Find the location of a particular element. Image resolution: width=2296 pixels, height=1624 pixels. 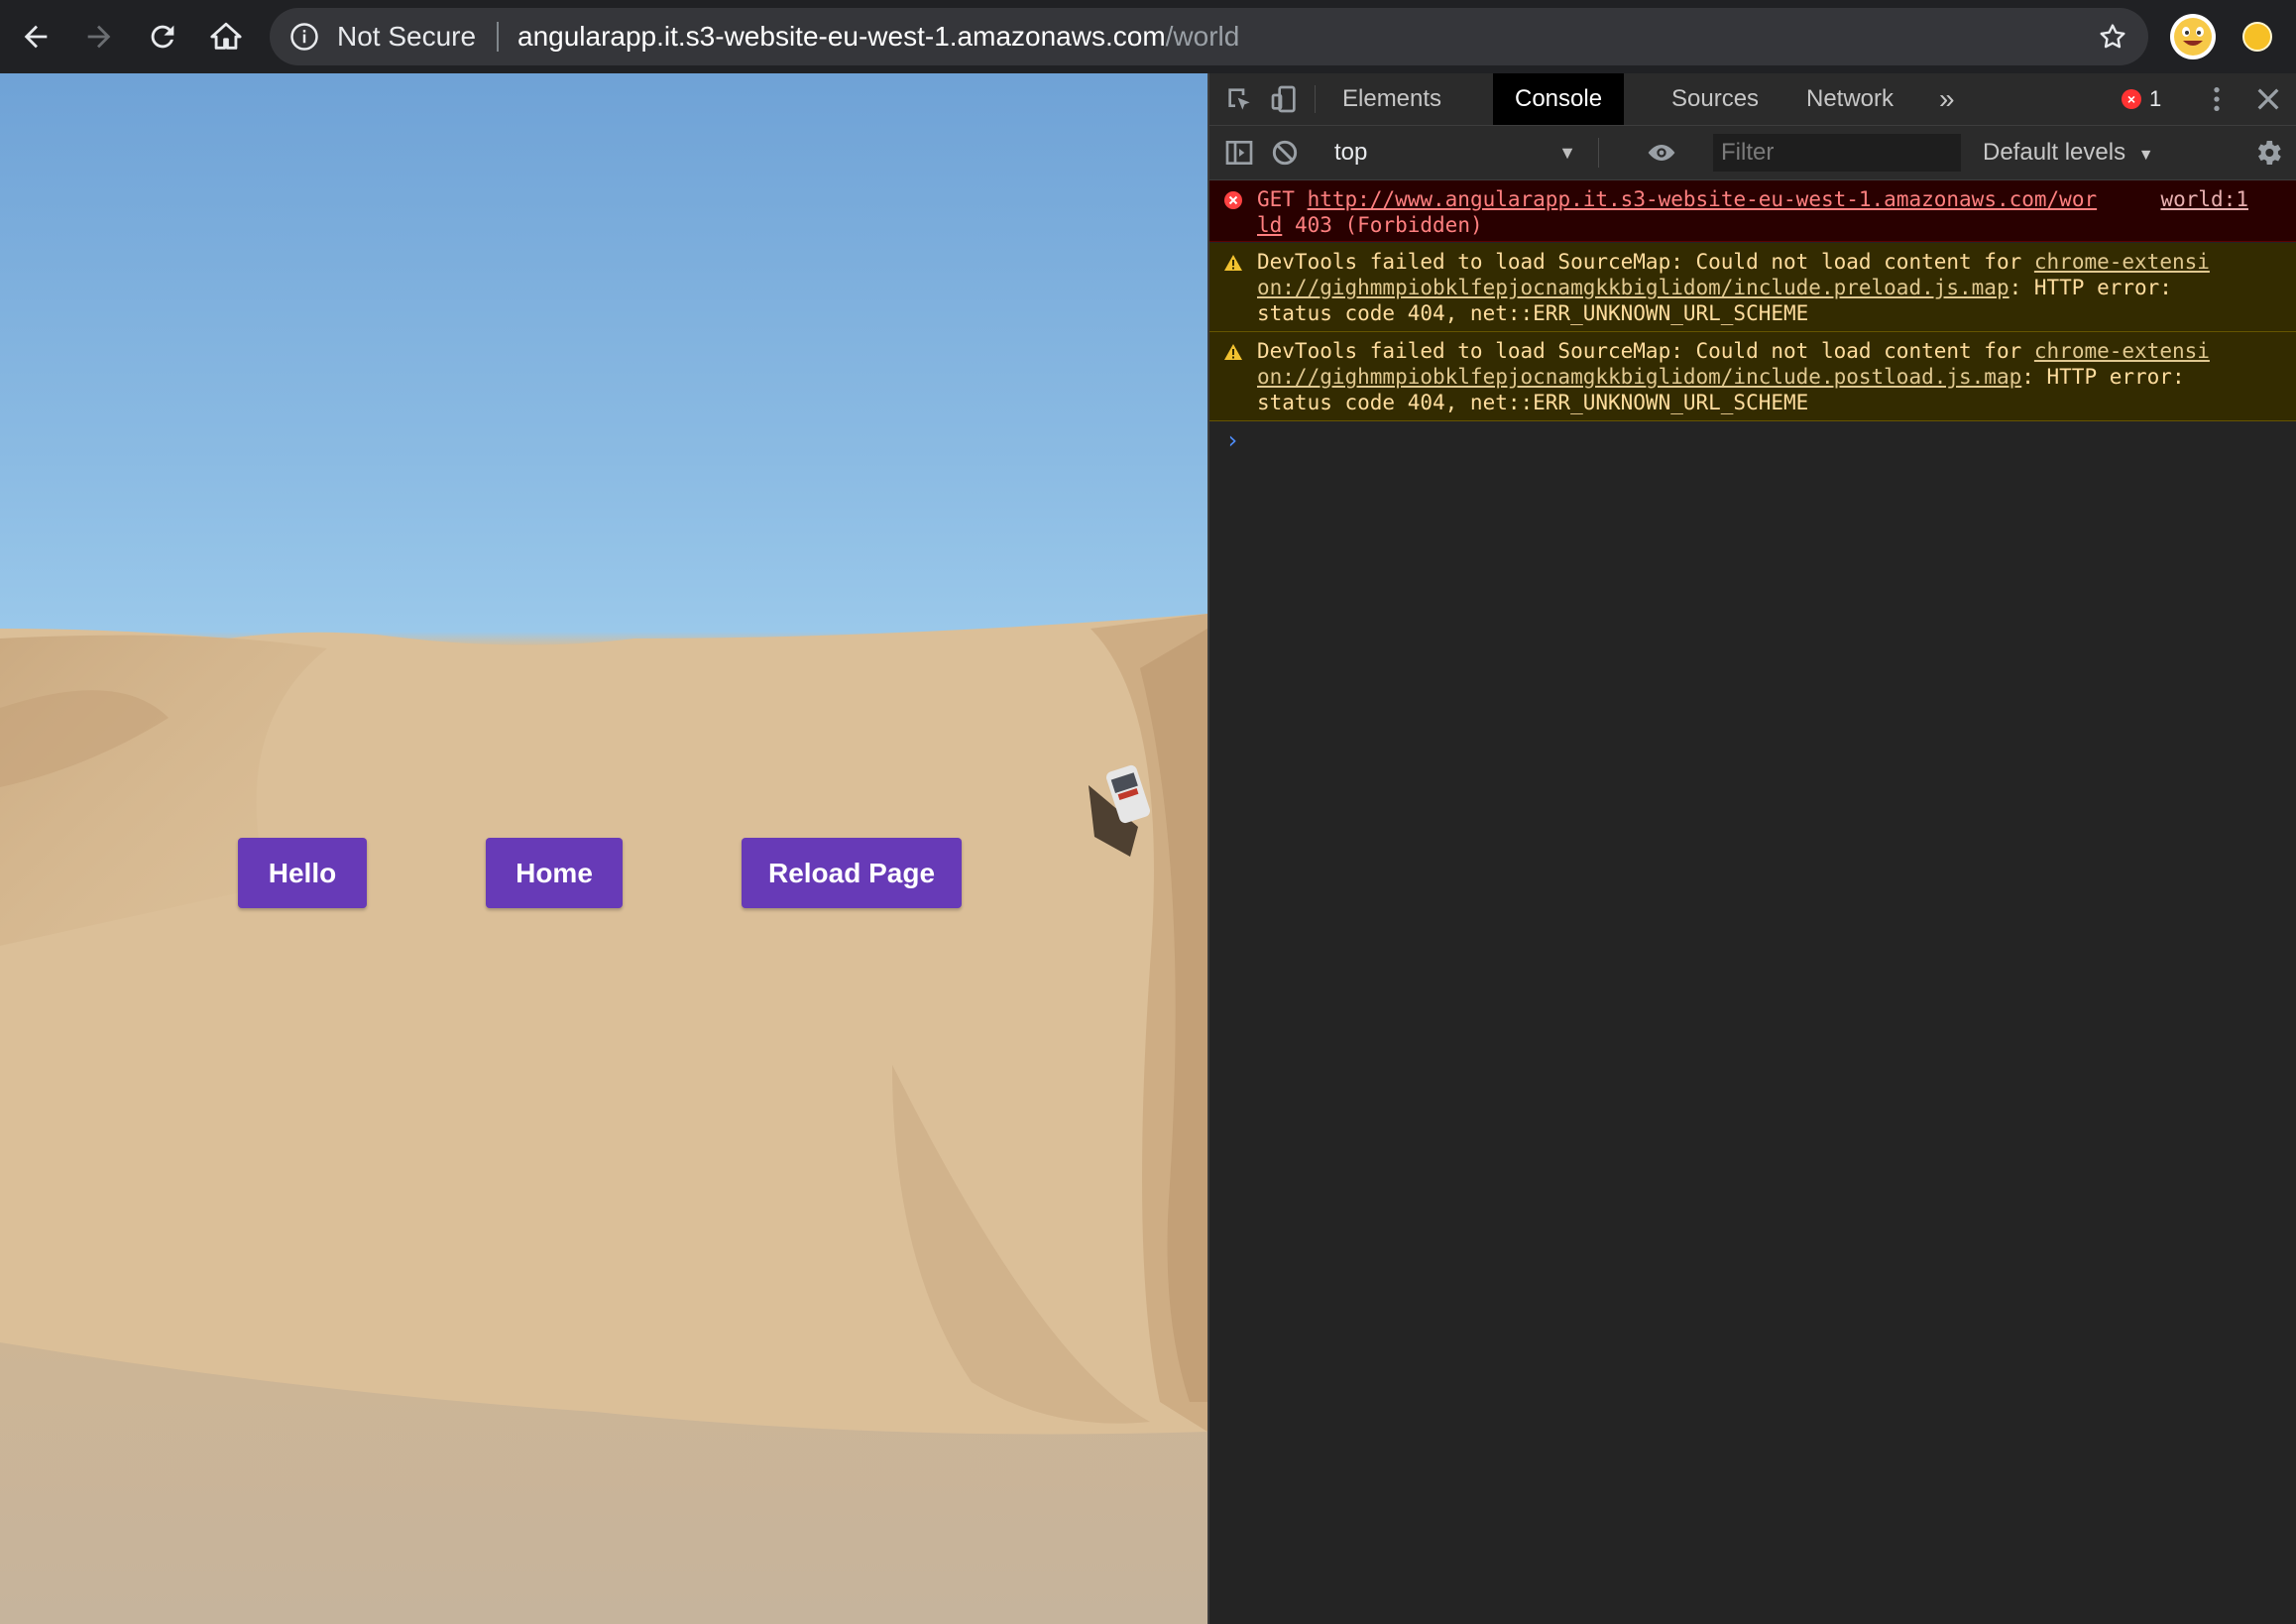

tab-console: Console is located at coordinates (1559, 99).